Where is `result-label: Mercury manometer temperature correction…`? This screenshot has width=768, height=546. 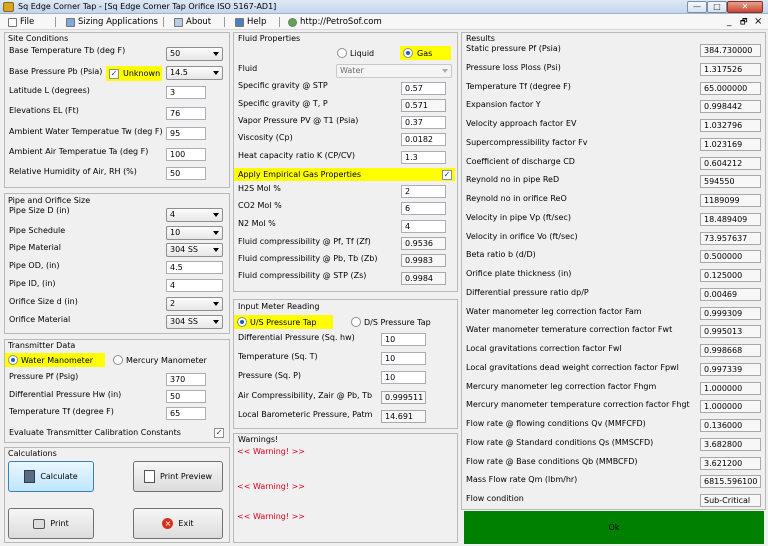 result-label: Mercury manometer temperature correction… is located at coordinates (578, 404).